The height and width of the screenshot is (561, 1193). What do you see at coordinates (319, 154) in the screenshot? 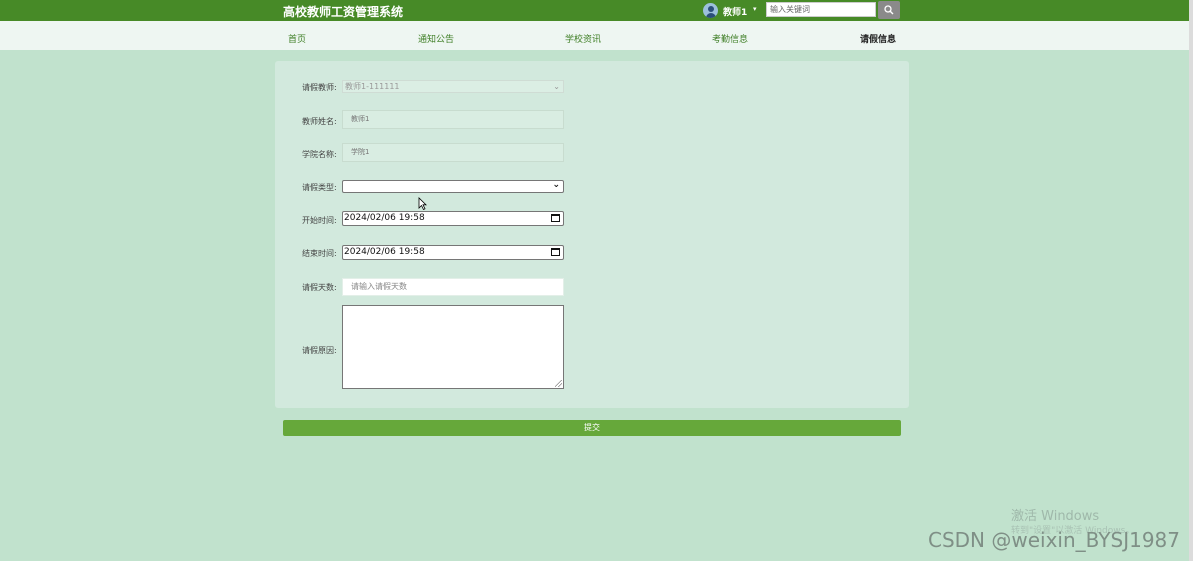
I see `college-label: 学院名称:` at bounding box center [319, 154].